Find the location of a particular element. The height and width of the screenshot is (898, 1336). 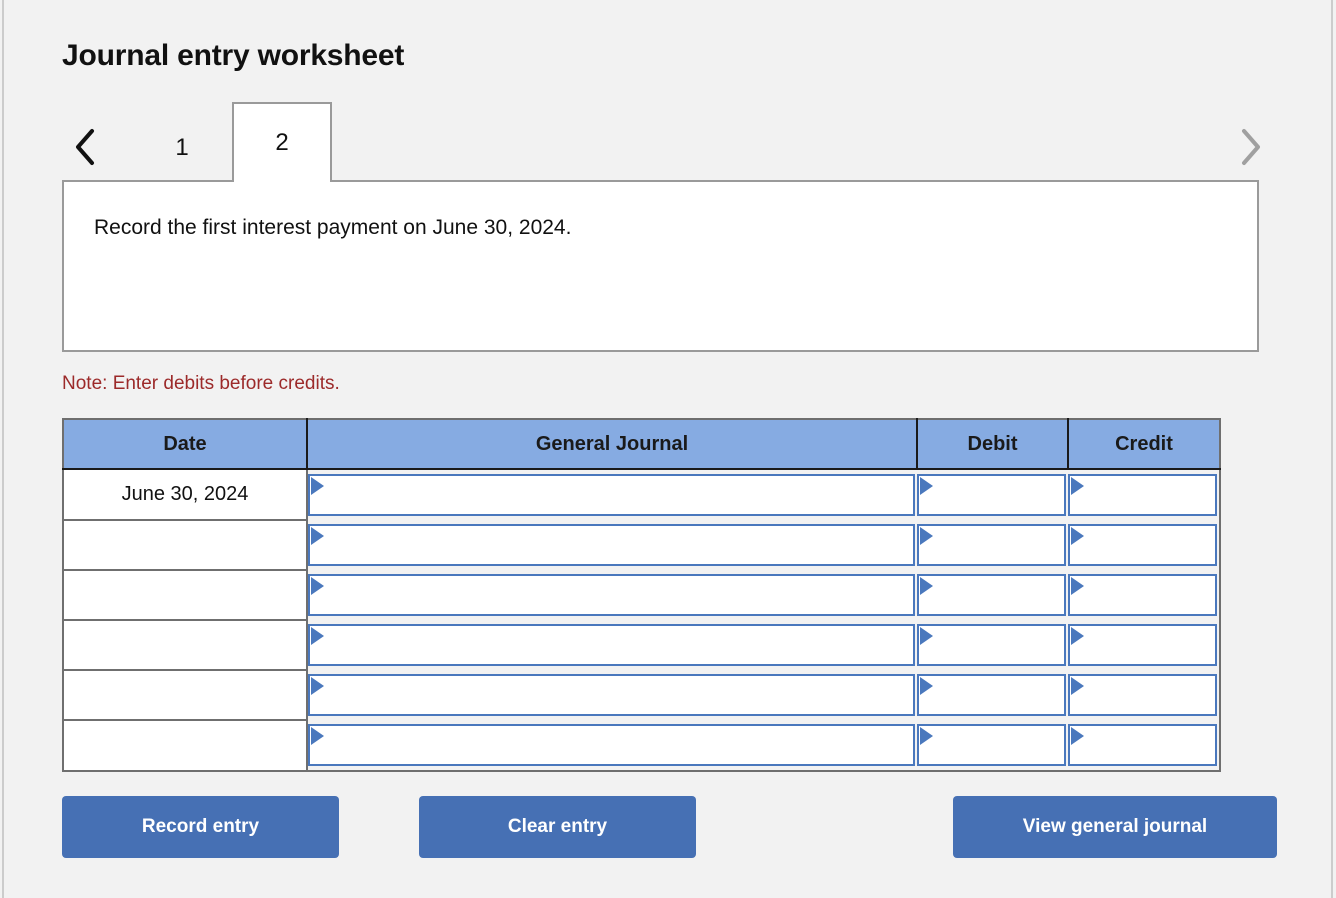

debits-before-credits-note: Note: Enter debits before credits. is located at coordinates (201, 383).